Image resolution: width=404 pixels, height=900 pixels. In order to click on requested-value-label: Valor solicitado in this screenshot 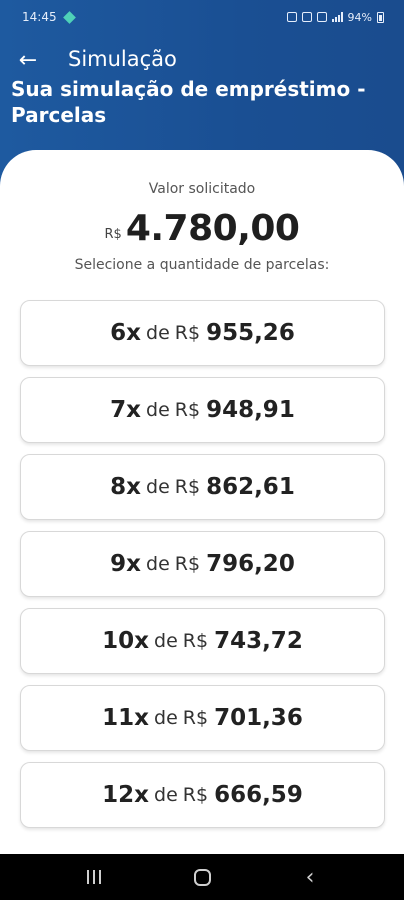, I will do `click(202, 189)`.